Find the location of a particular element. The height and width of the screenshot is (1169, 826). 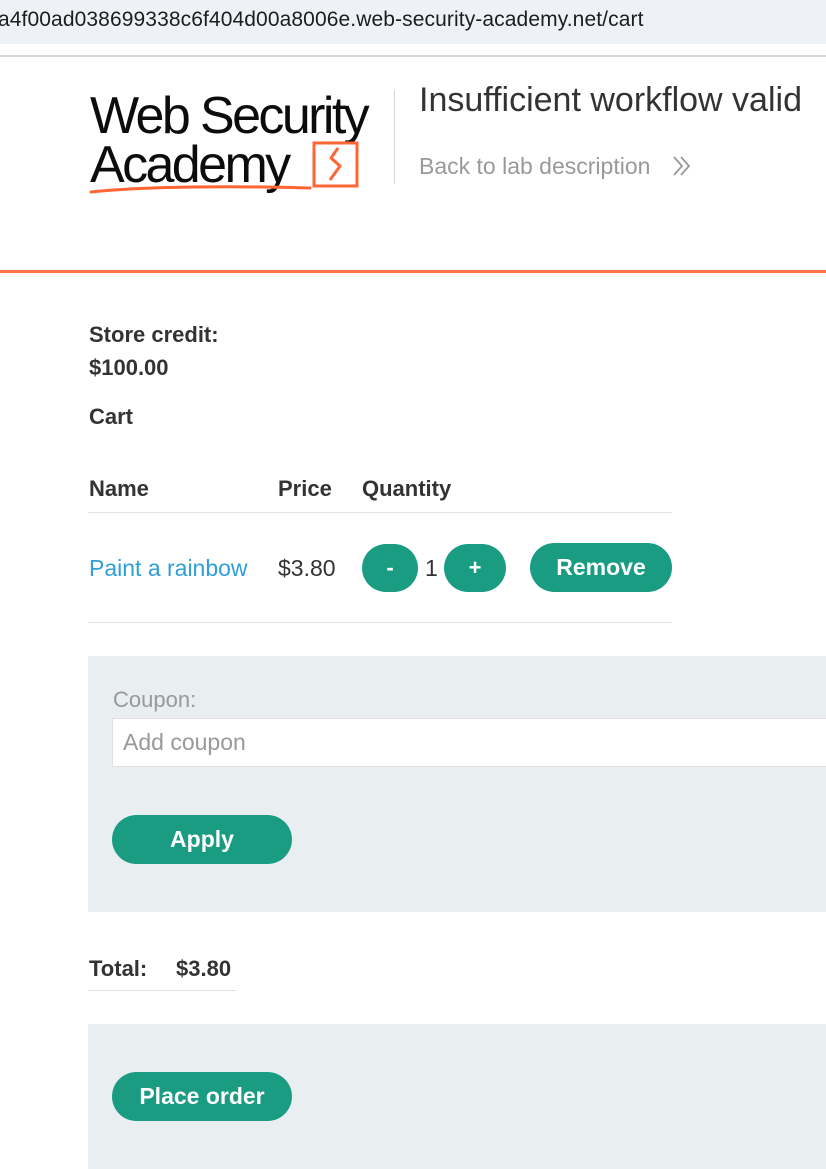

remove-item-button: Remove is located at coordinates (601, 567).